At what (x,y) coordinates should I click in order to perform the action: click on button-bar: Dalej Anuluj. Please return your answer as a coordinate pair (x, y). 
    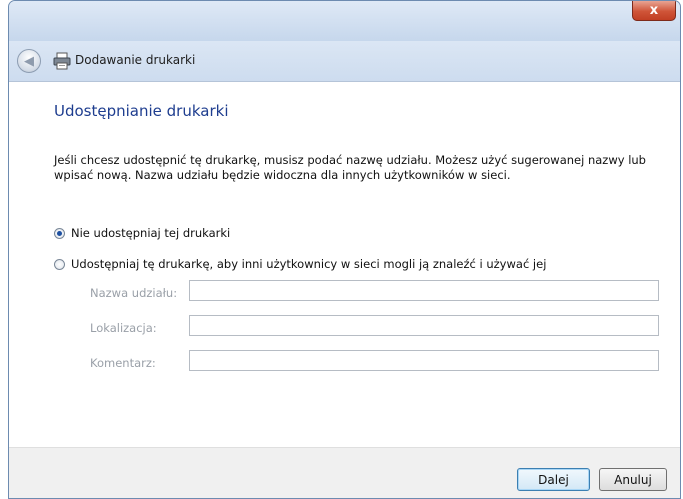
    Looking at the image, I should click on (344, 472).